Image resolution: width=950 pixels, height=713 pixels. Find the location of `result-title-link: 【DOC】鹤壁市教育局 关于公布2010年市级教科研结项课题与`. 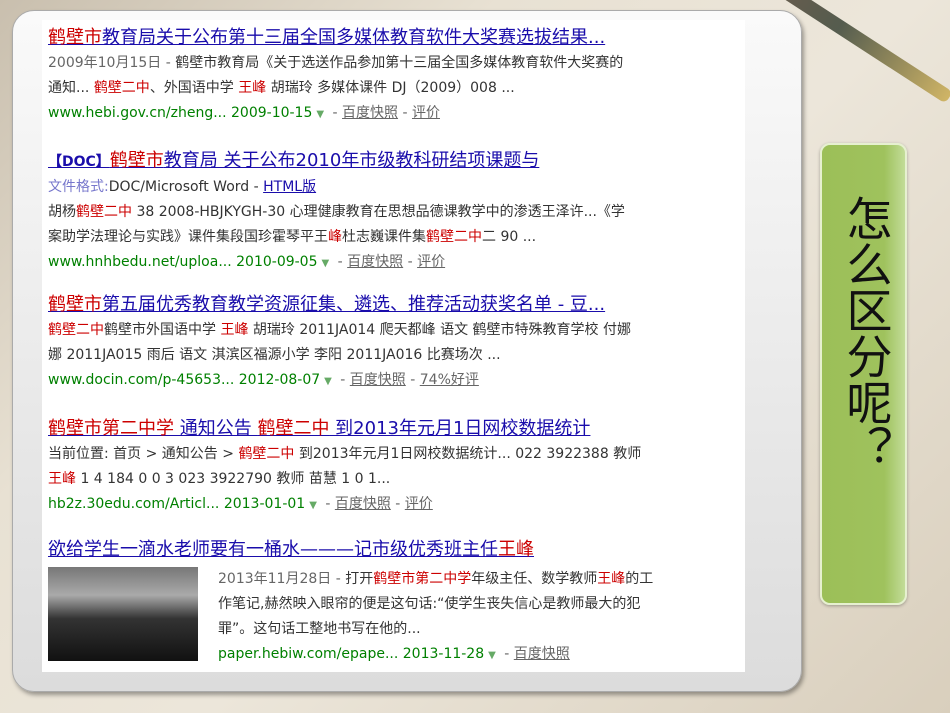

result-title-link: 【DOC】鹤壁市教育局 关于公布2010年市级教科研结项课题与 is located at coordinates (393, 161).